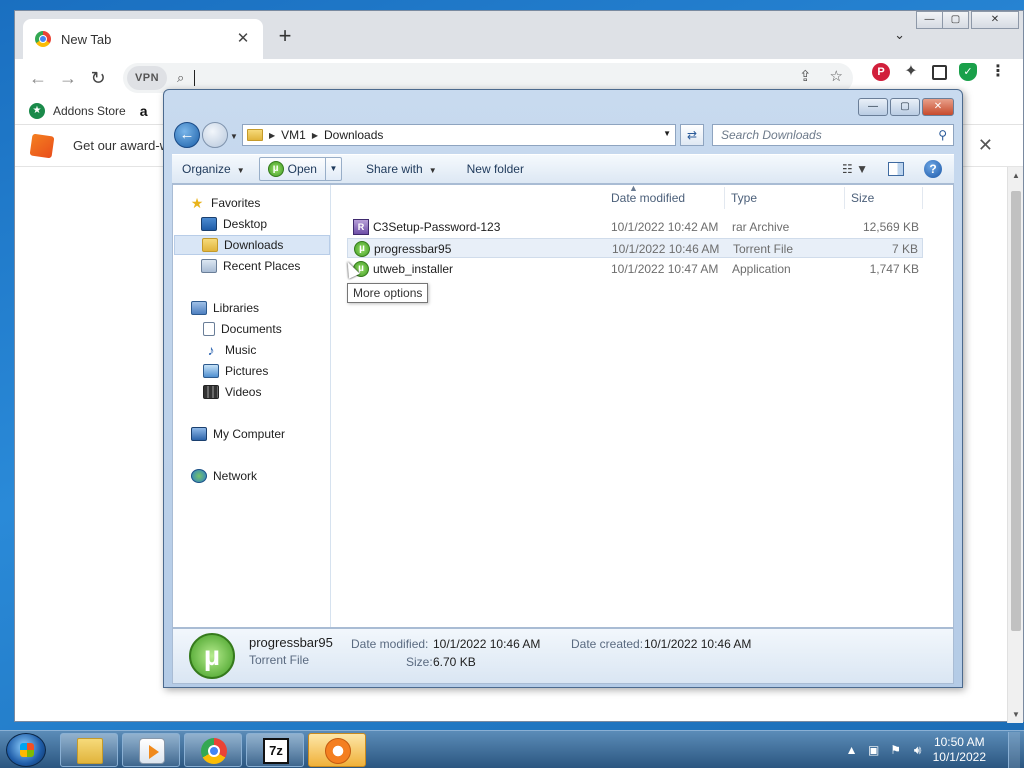 Image resolution: width=1024 pixels, height=768 pixels. What do you see at coordinates (266, 329) in the screenshot?
I see `nav-documents: Documents` at bounding box center [266, 329].